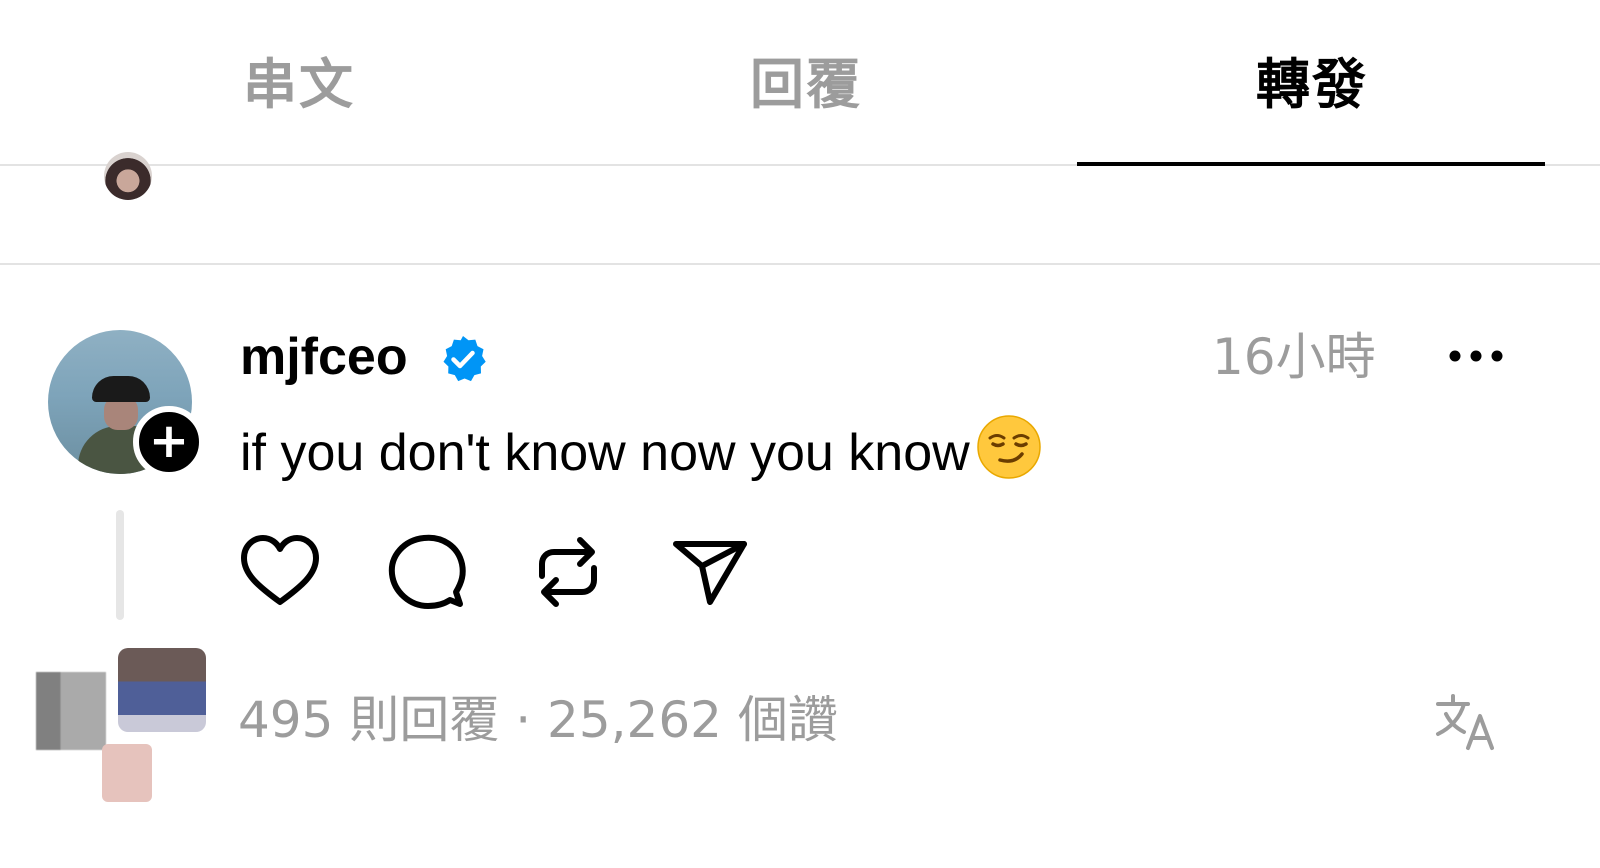  Describe the element at coordinates (806, 85) in the screenshot. I see `tab-replies: 回覆` at that location.